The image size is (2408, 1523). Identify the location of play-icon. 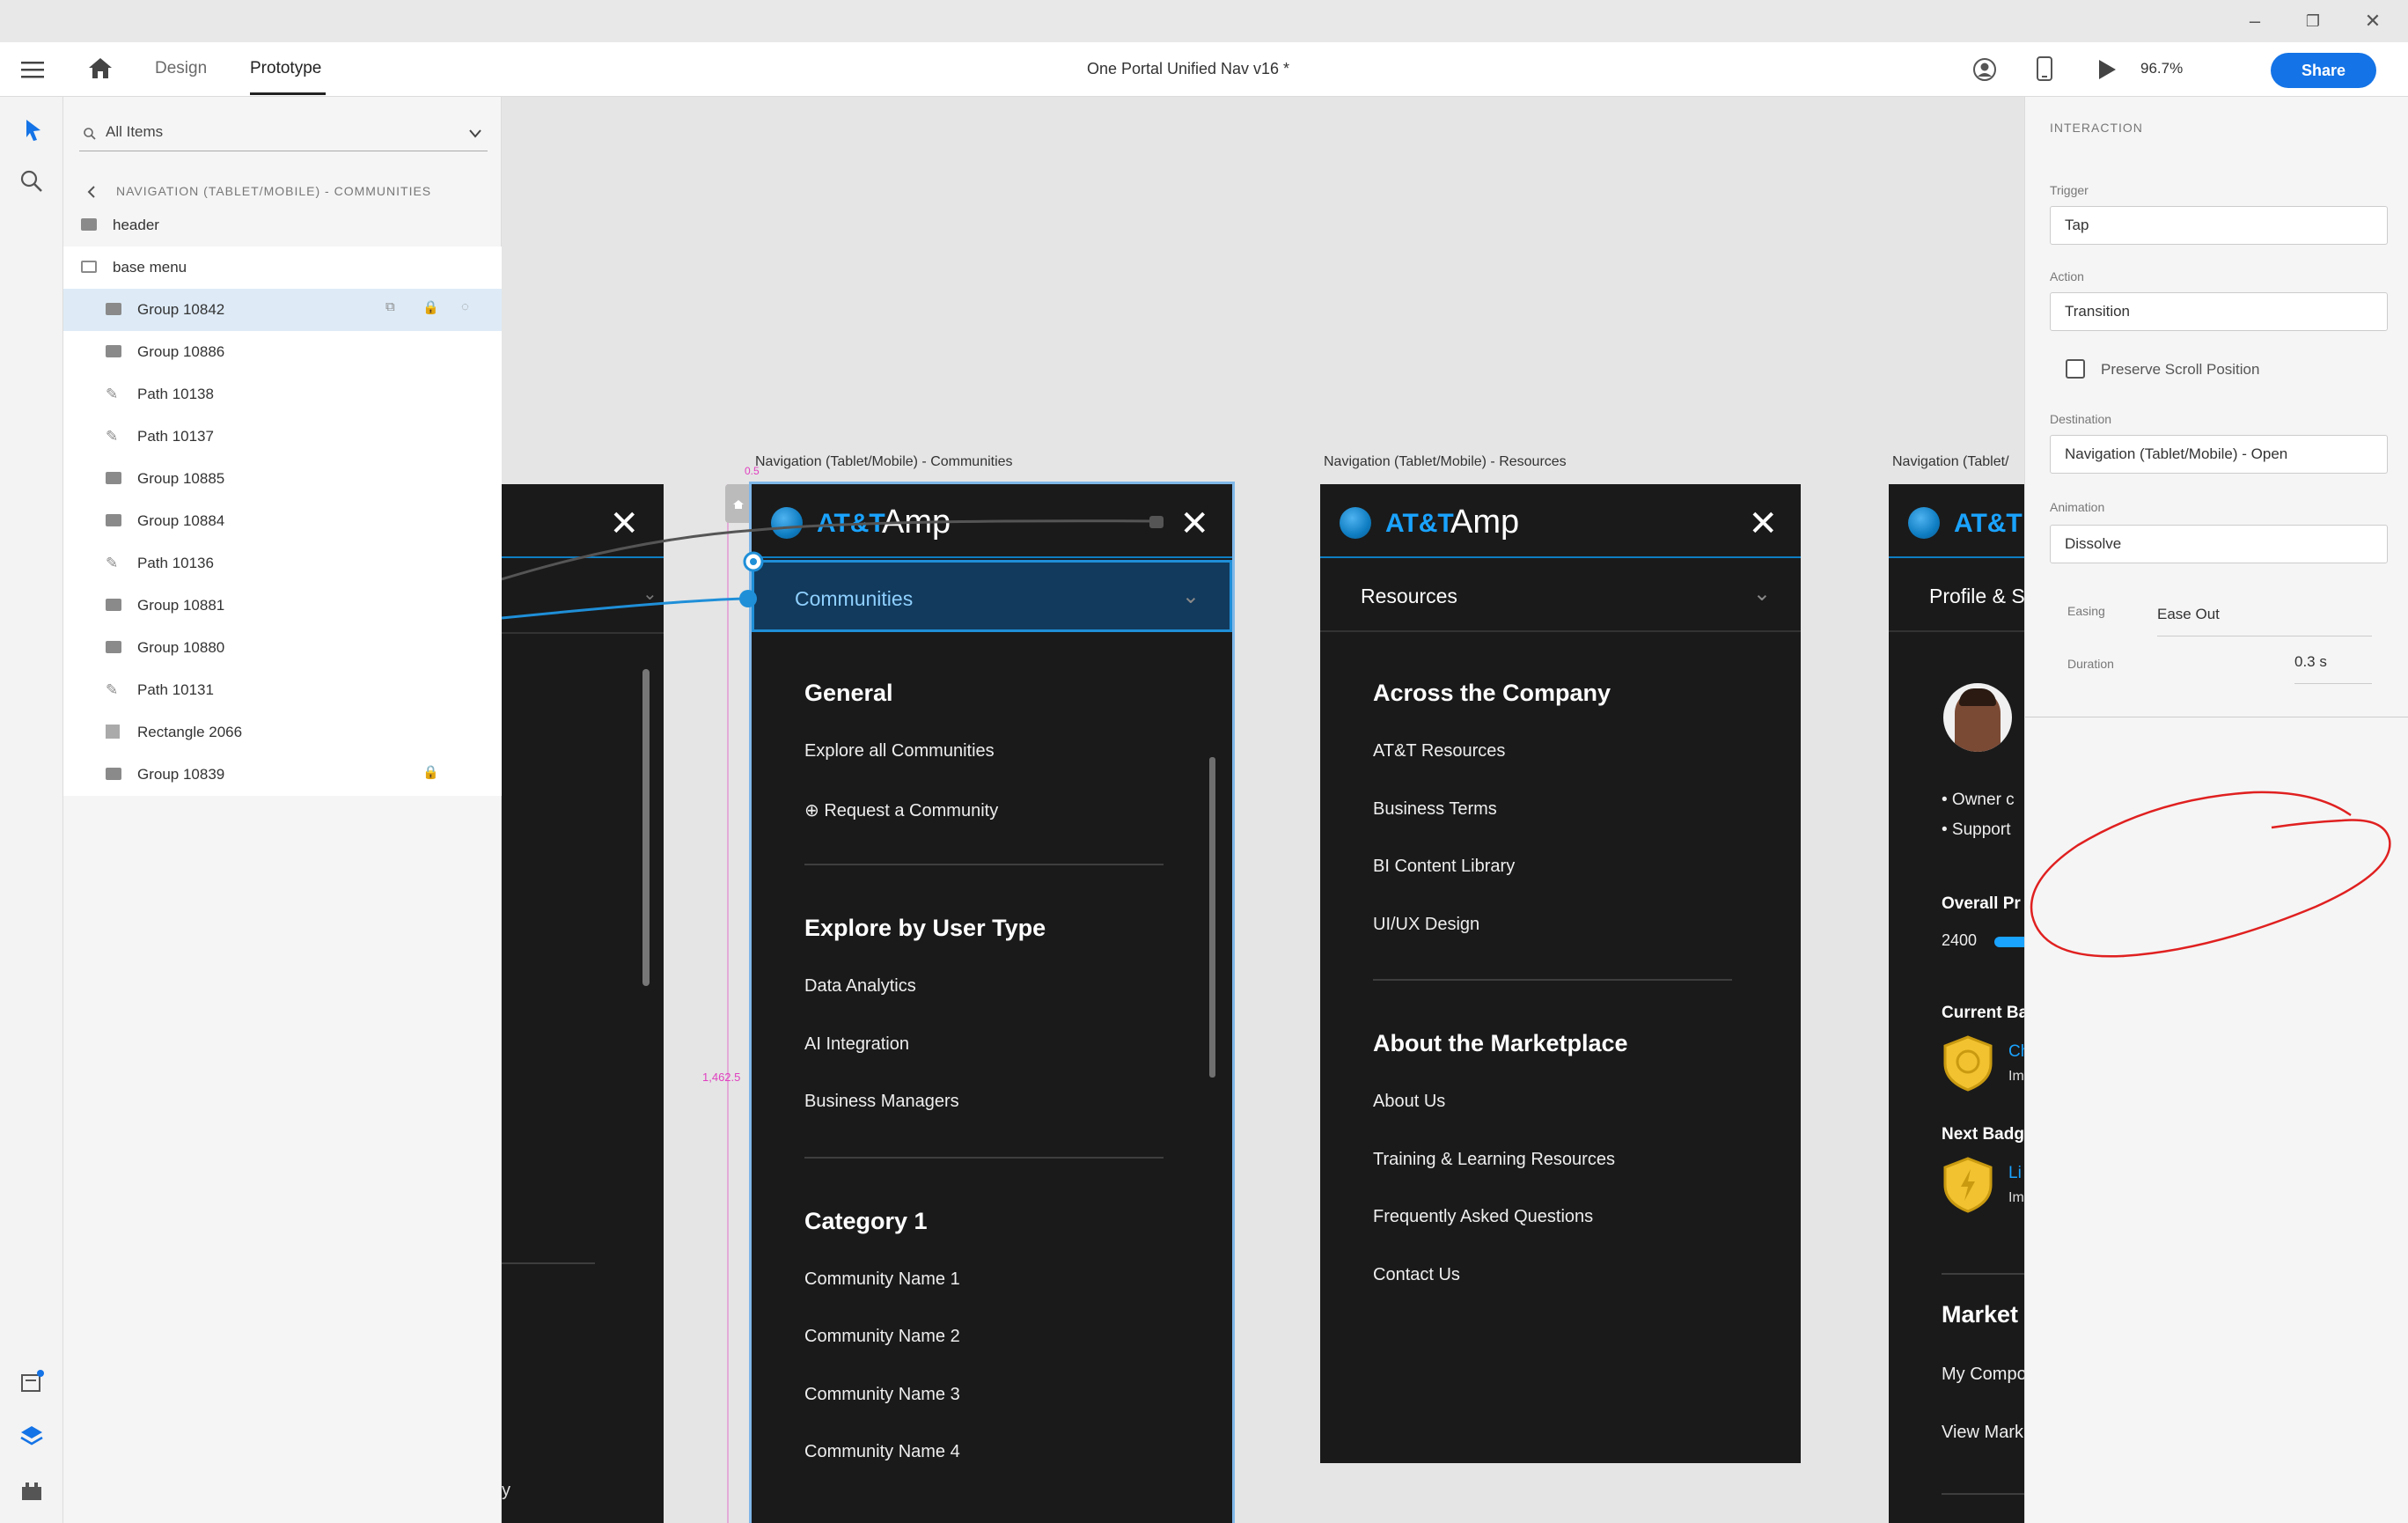
(2107, 69).